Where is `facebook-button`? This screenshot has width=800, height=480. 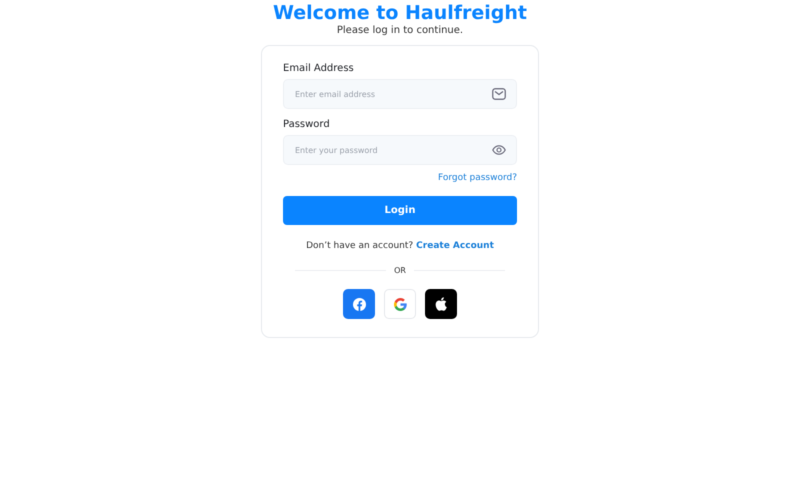
facebook-button is located at coordinates (359, 304).